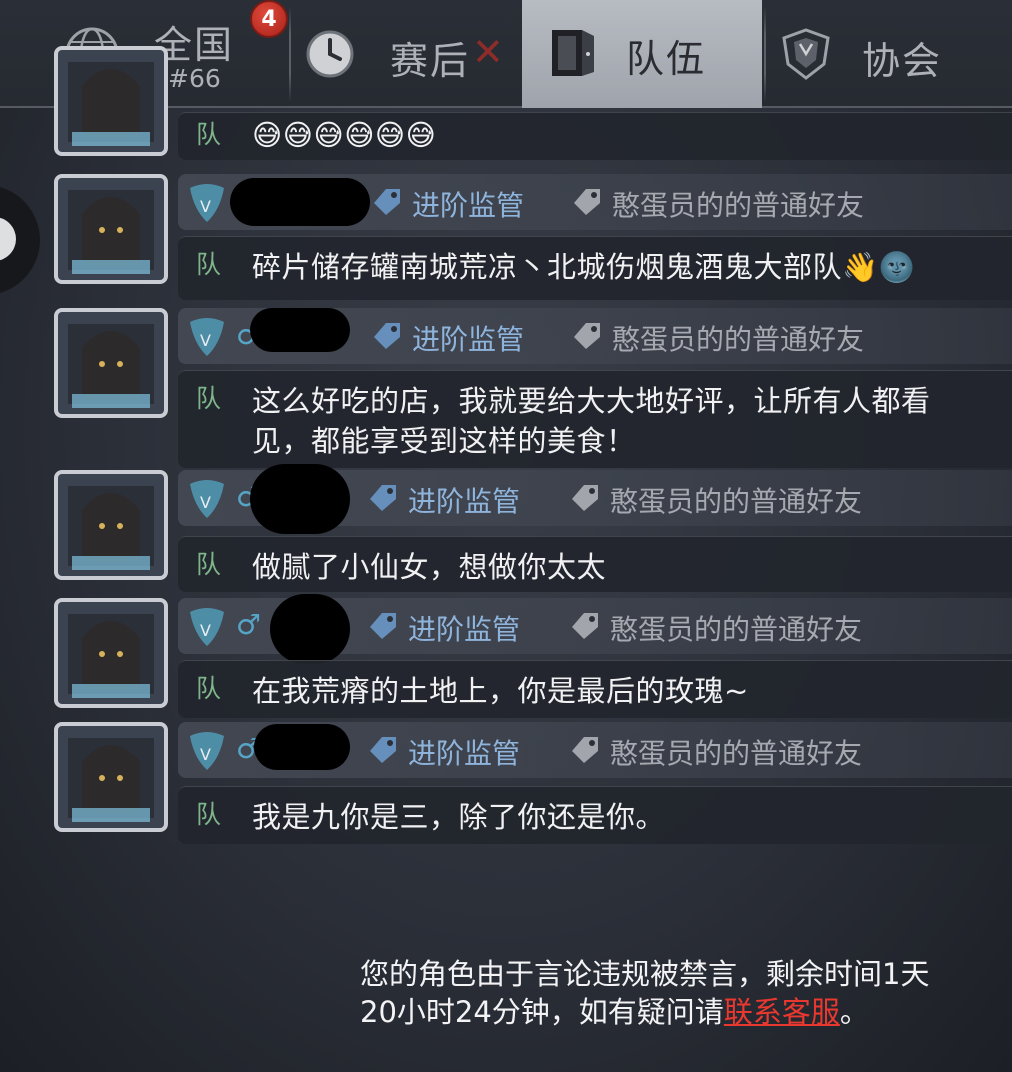  What do you see at coordinates (290, 54) in the screenshot?
I see `tab-divider` at bounding box center [290, 54].